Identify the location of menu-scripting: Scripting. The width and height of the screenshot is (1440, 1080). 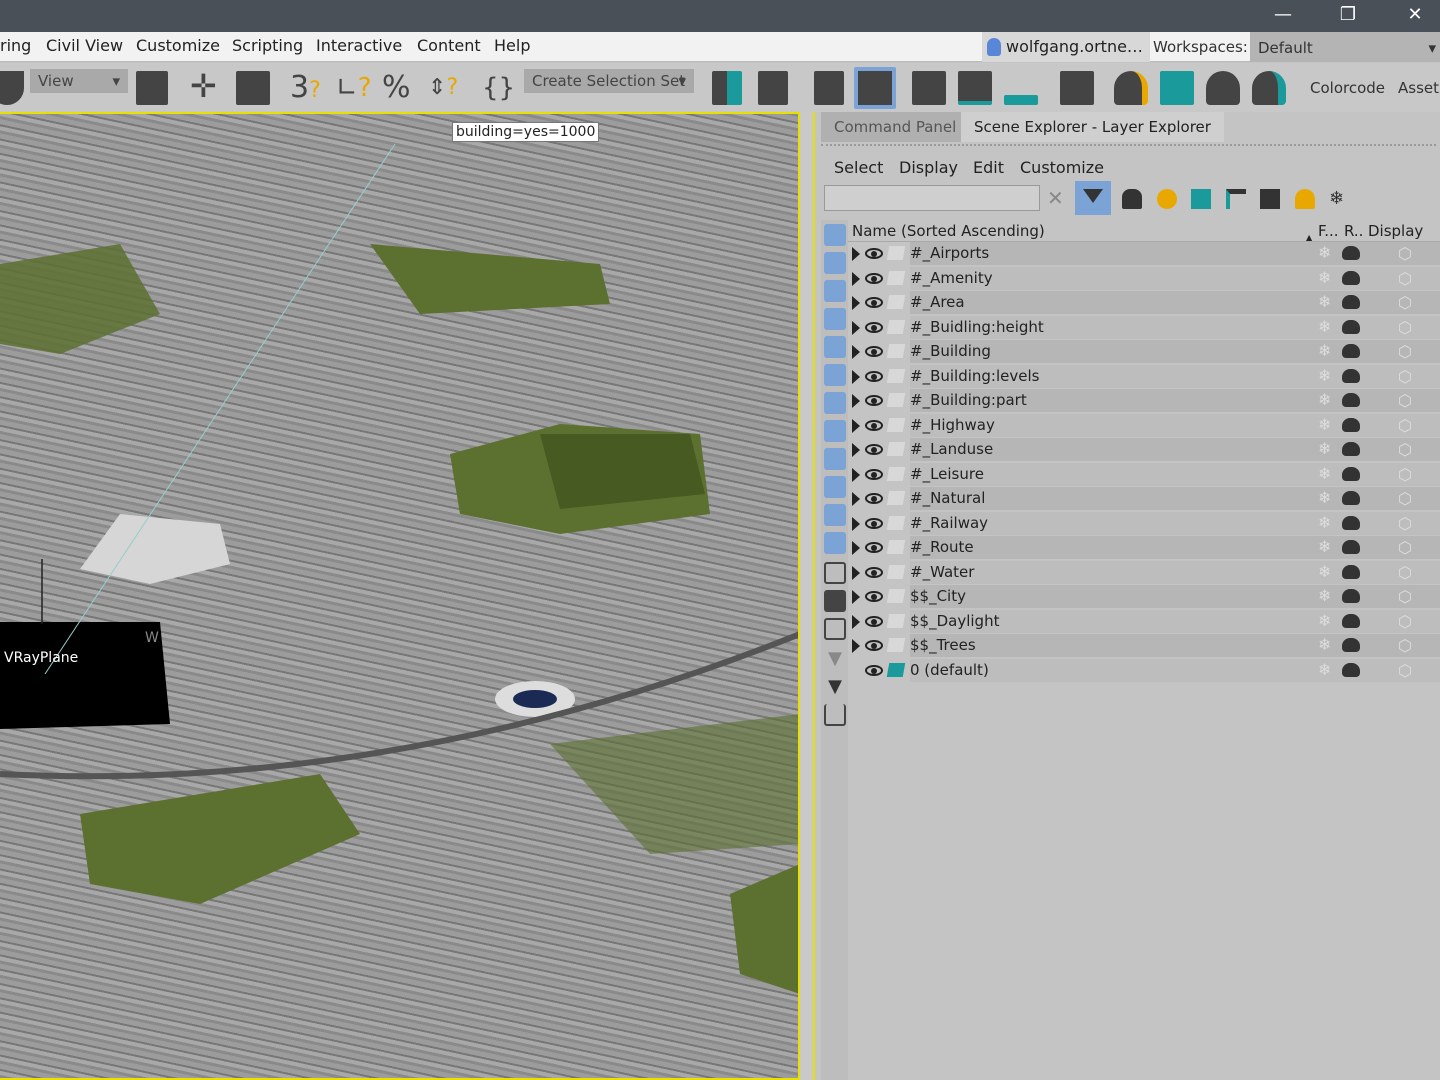
(267, 45).